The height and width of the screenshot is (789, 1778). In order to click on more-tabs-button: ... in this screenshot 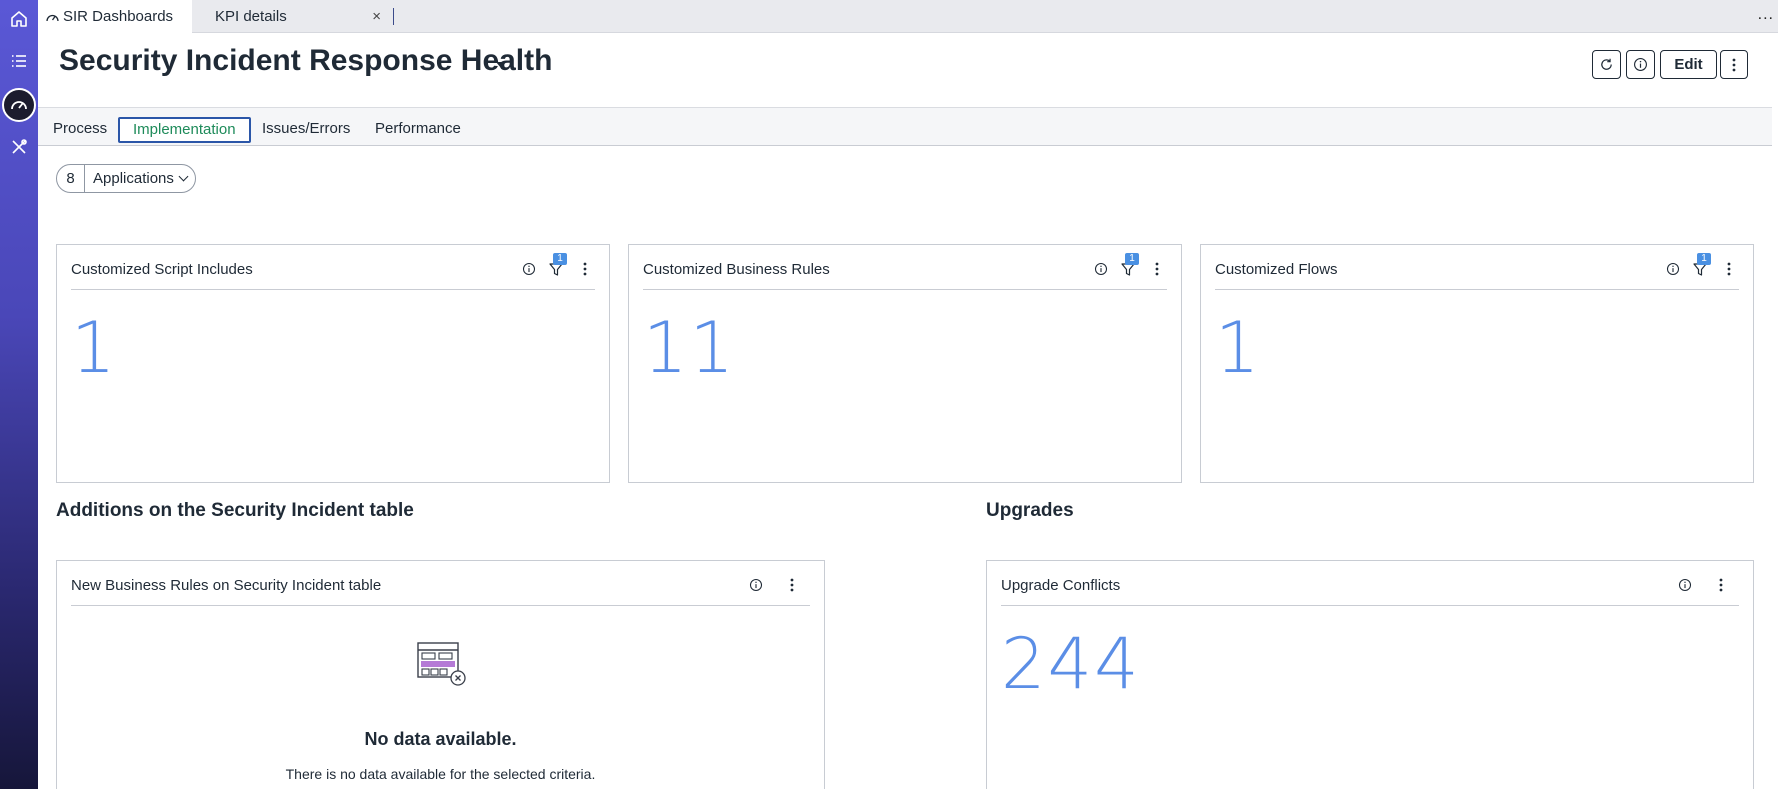, I will do `click(1766, 15)`.